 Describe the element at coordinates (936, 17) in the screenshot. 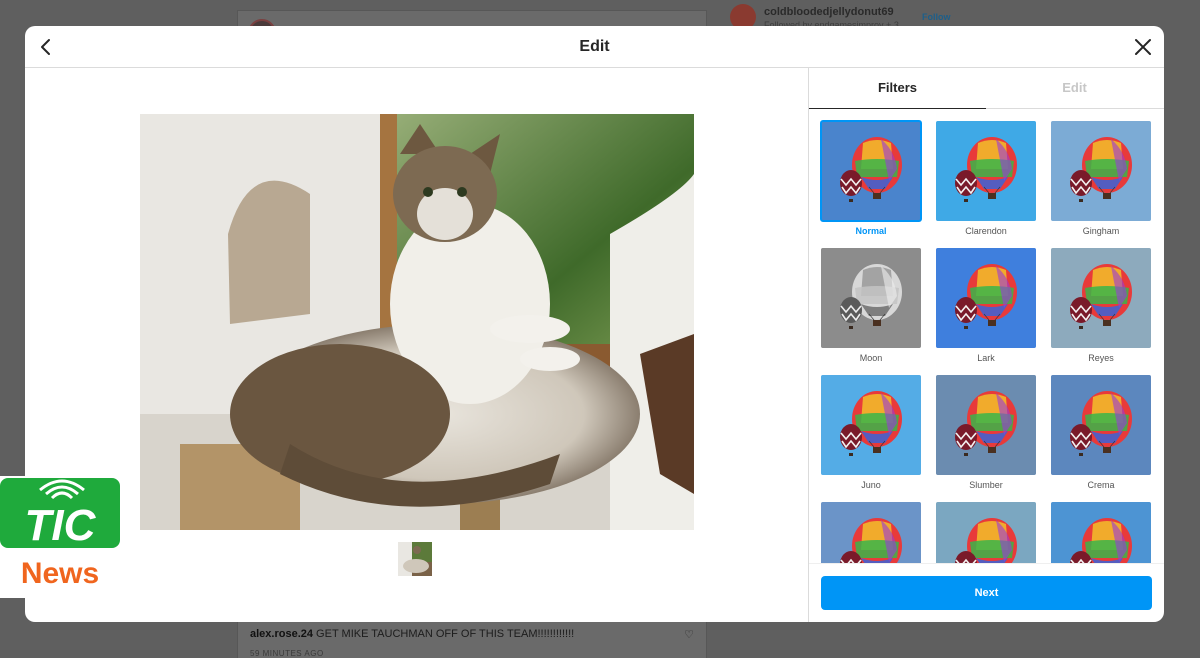

I see `follow-link: Follow` at that location.